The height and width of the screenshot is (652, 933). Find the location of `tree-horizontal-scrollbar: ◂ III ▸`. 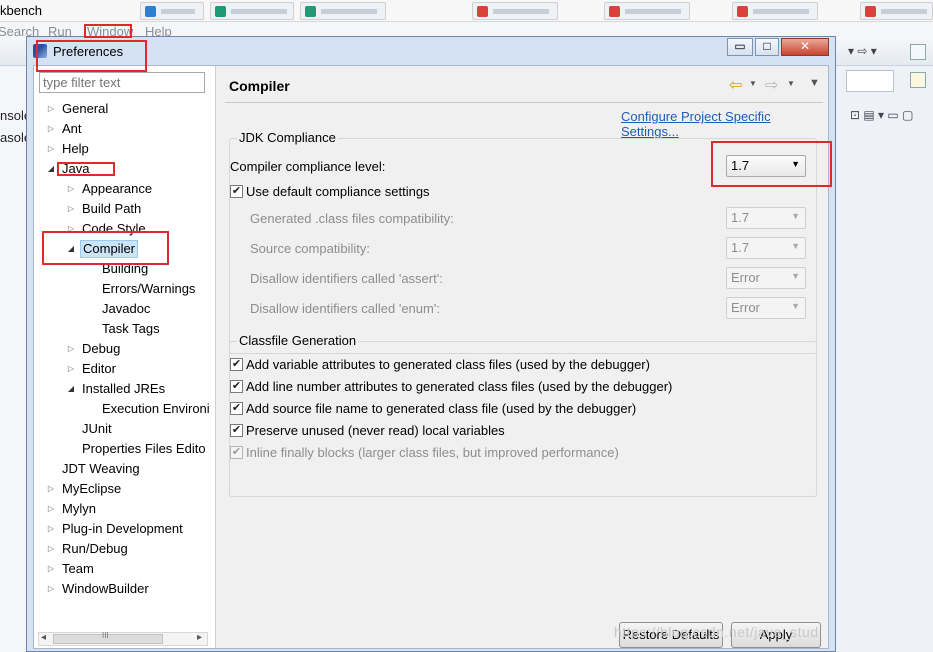

tree-horizontal-scrollbar: ◂ III ▸ is located at coordinates (123, 638).